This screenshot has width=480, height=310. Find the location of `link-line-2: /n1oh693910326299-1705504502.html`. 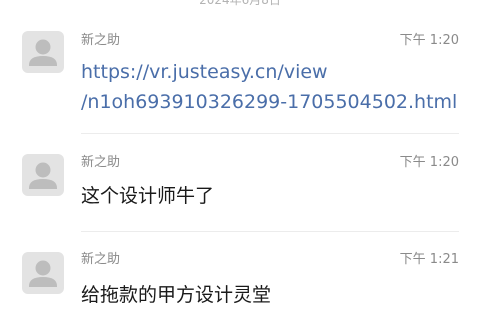

link-line-2: /n1oh693910326299-1705504502.html is located at coordinates (269, 102).